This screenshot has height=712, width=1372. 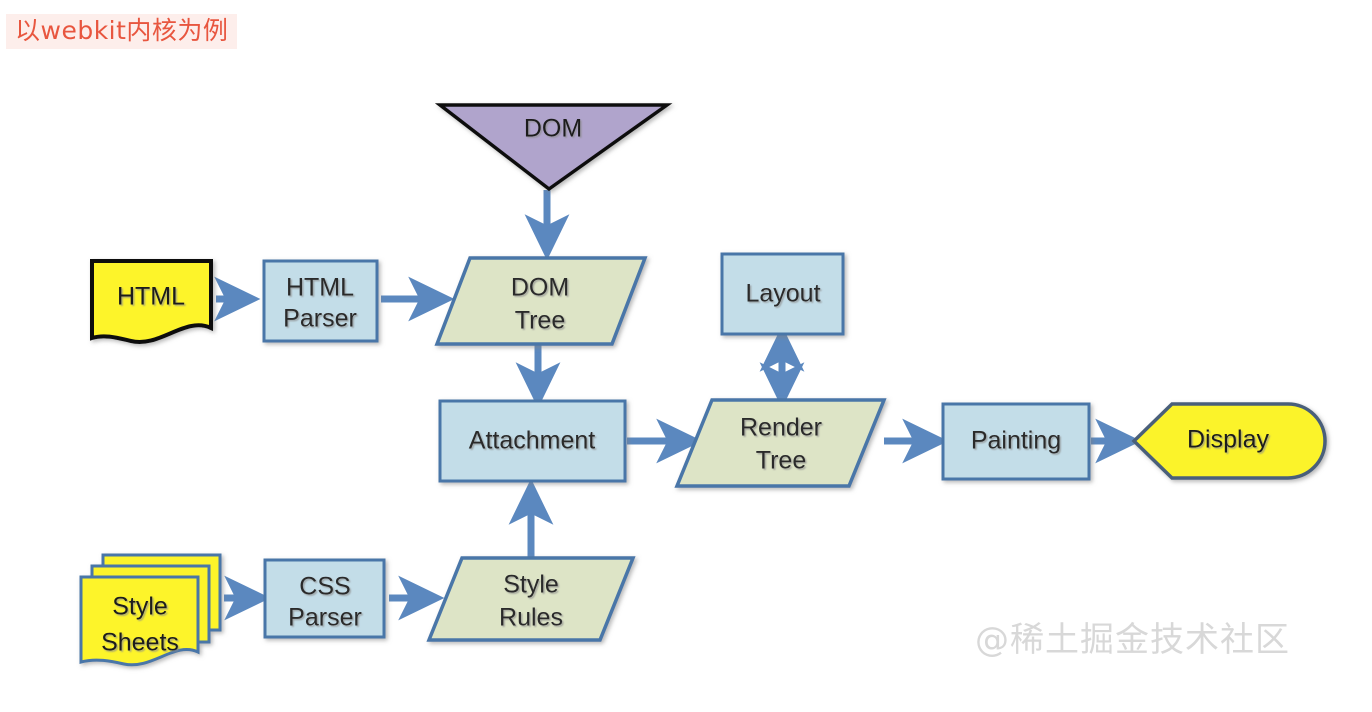 I want to click on display-label: Display, so click(x=1228, y=440).